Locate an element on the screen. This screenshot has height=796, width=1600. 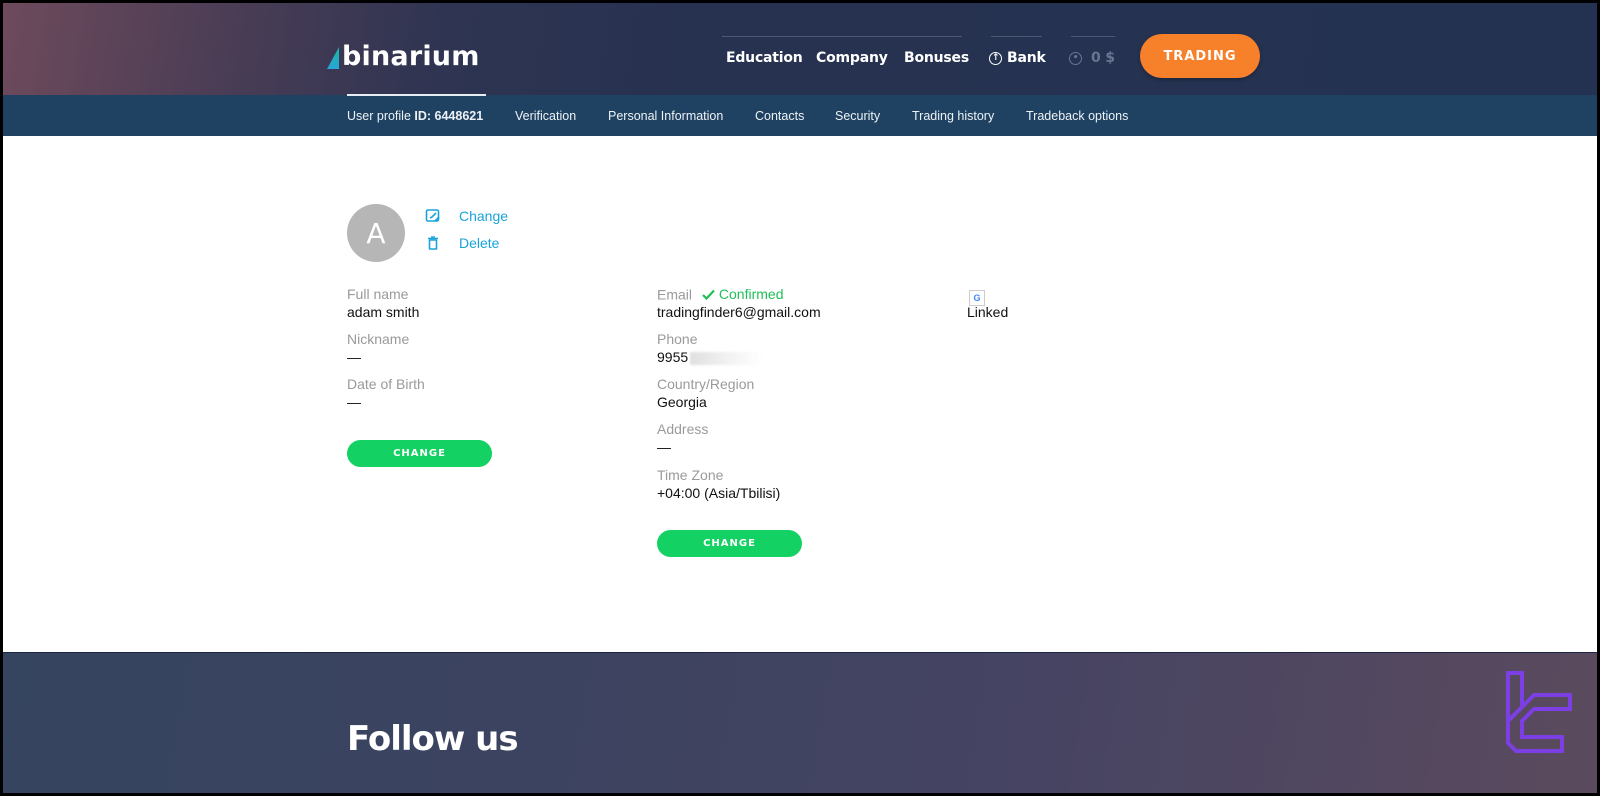
balance-value: 0 $ is located at coordinates (1103, 58).